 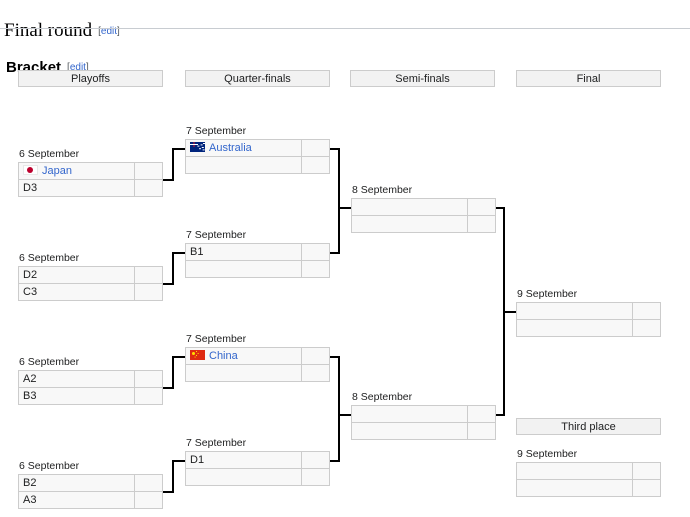 What do you see at coordinates (244, 252) in the screenshot?
I see `team-name-cell: B1` at bounding box center [244, 252].